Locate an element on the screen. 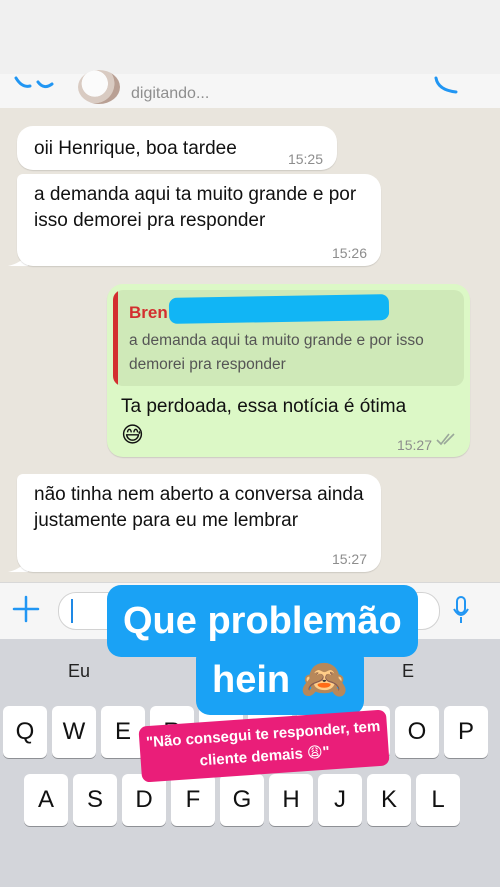 The image size is (500, 887). key-g: G is located at coordinates (242, 800).